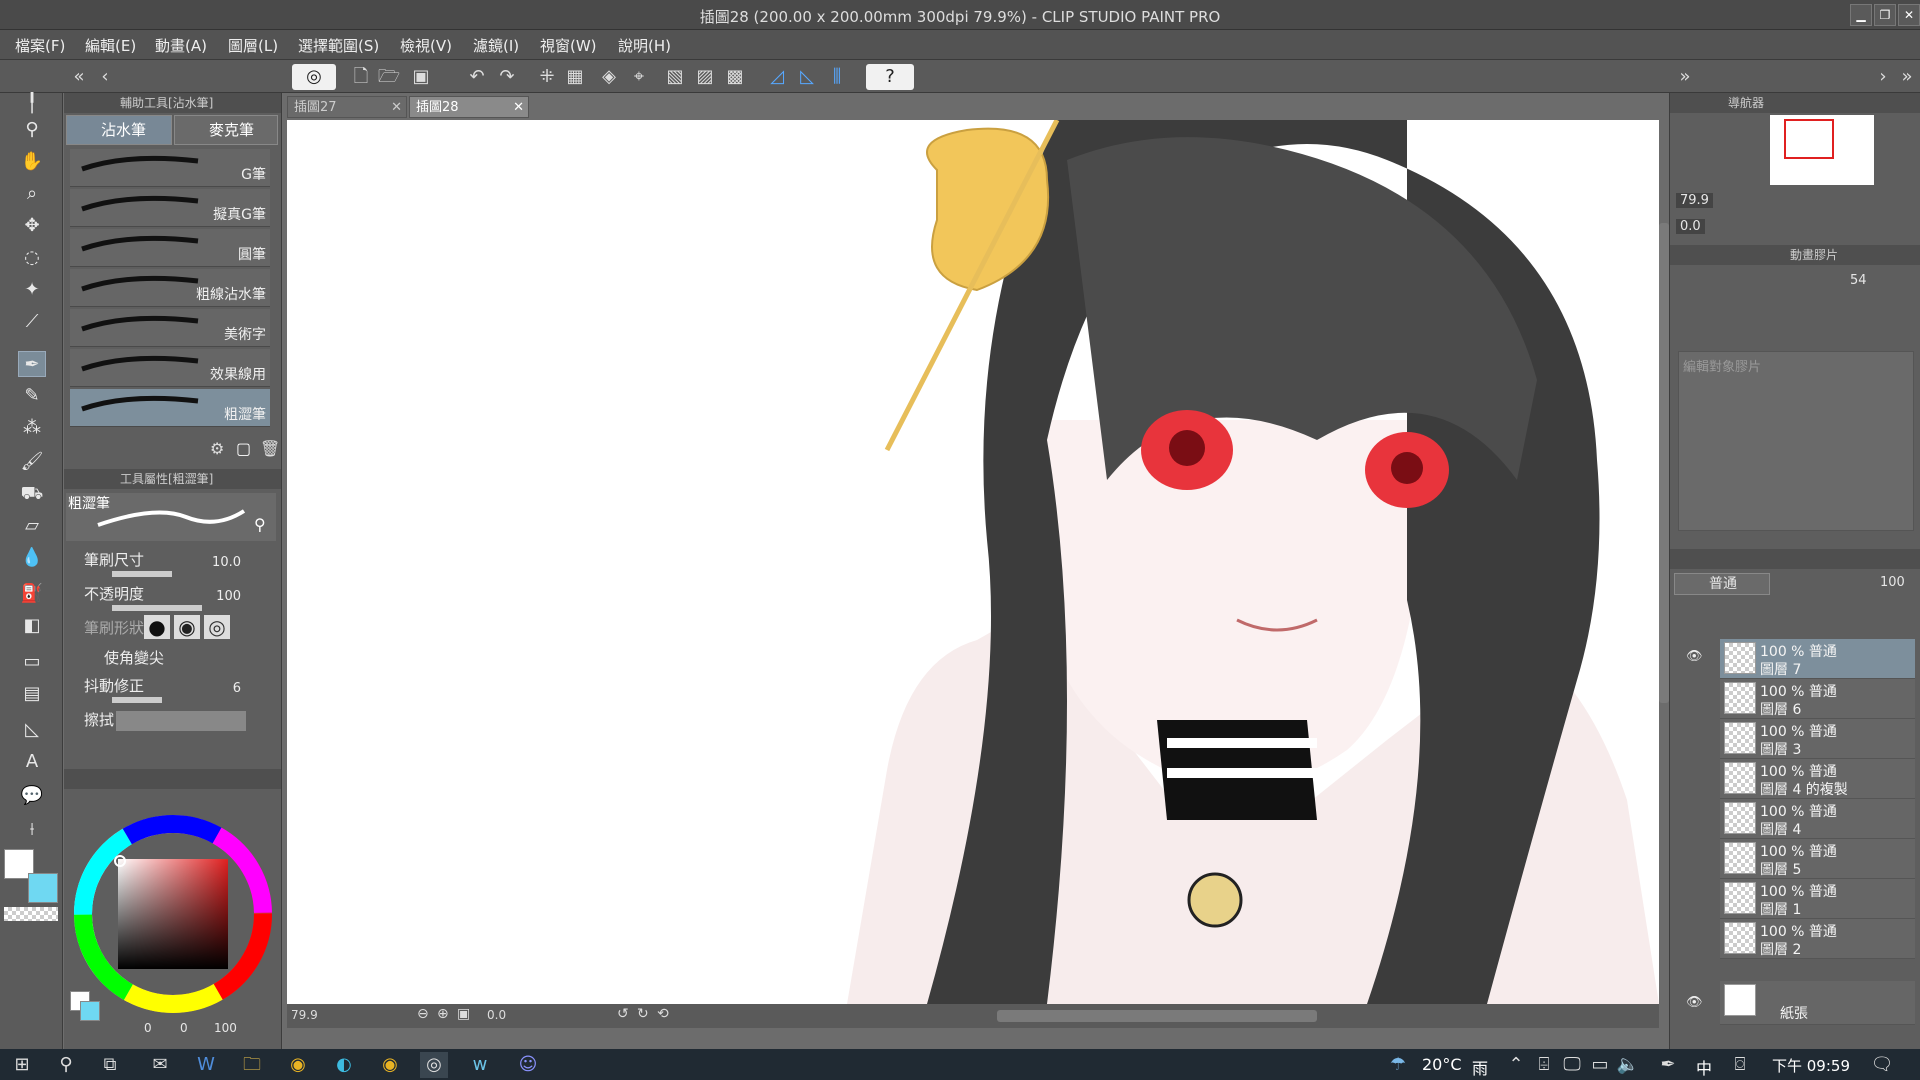 Image resolution: width=1920 pixels, height=1080 pixels. Describe the element at coordinates (32, 730) in the screenshot. I see `ruler-icon: ◺` at that location.